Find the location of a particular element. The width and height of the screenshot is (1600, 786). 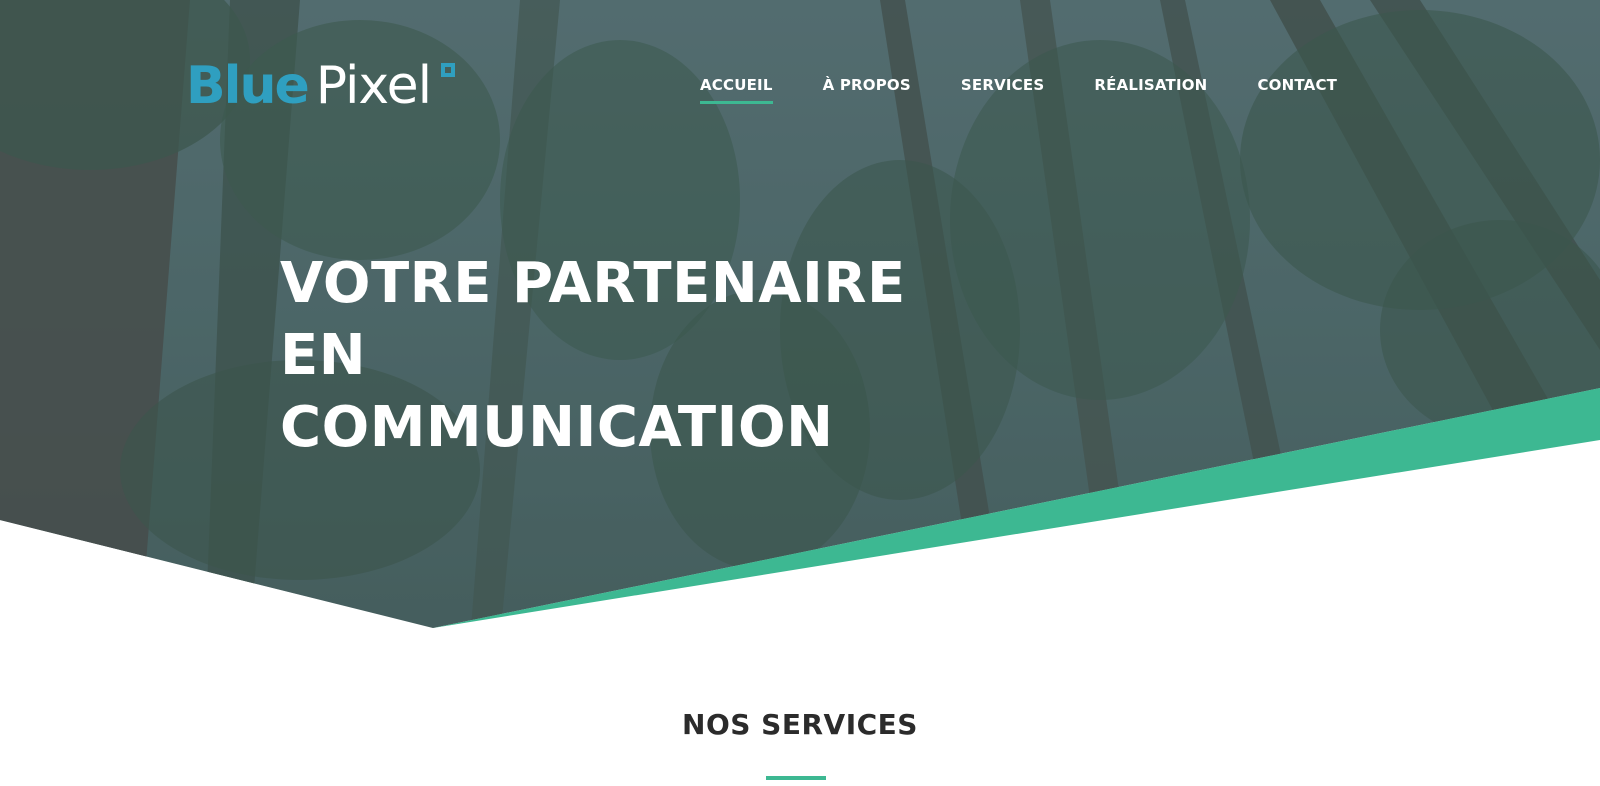

hero-headline-line-2: EN is located at coordinates (323, 355).